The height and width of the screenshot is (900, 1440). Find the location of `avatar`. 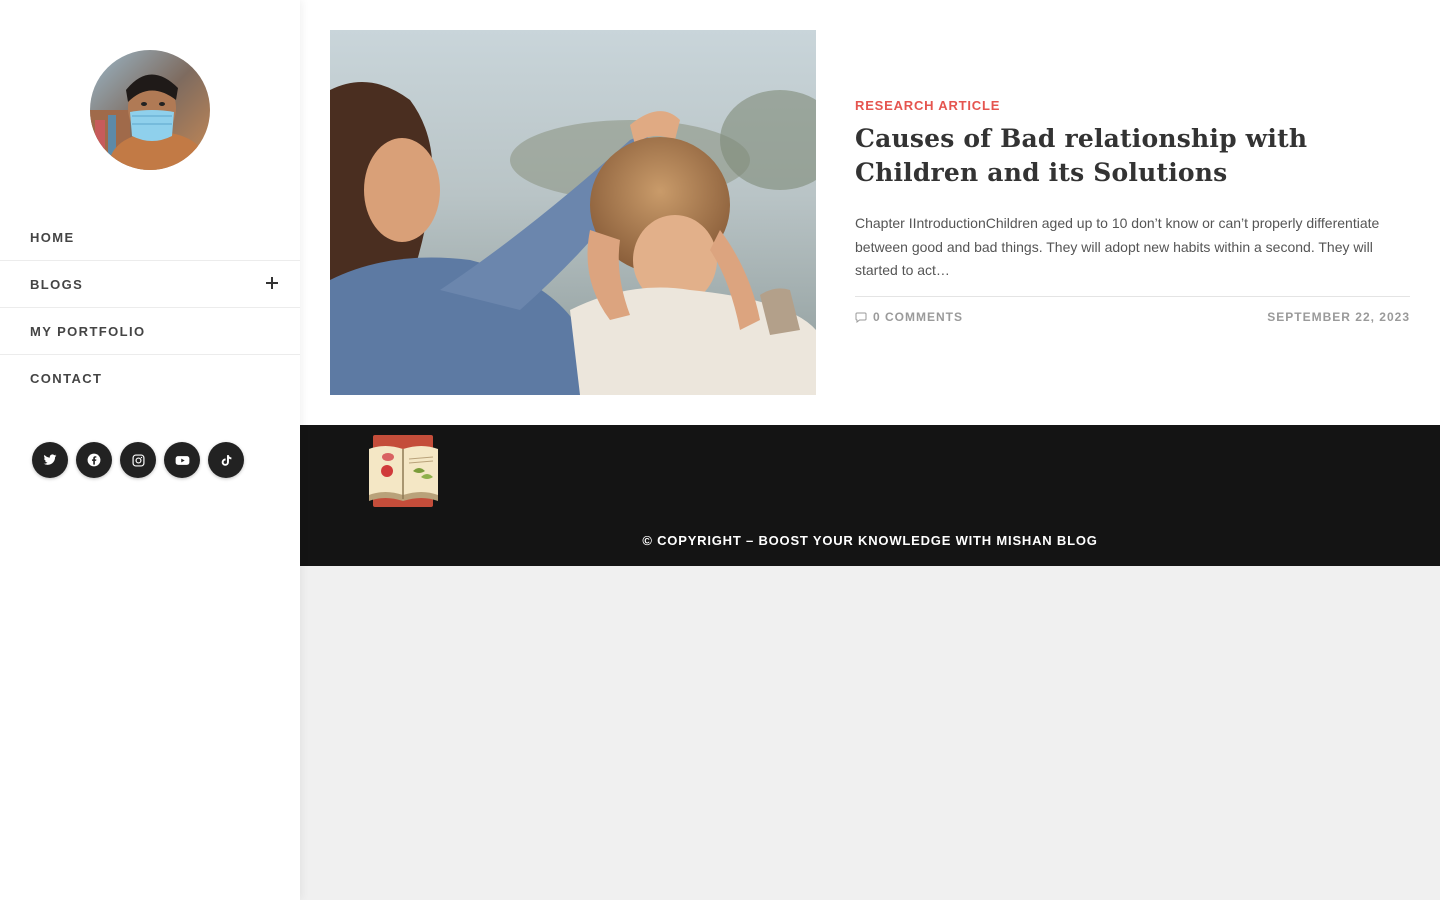

avatar is located at coordinates (150, 110).